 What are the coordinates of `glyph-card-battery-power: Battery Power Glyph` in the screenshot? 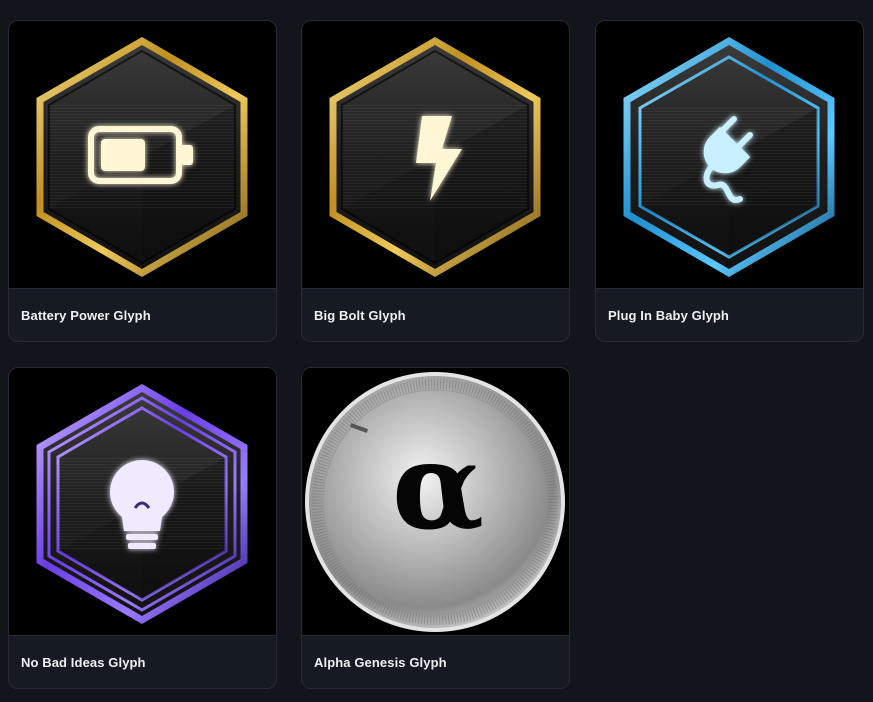 It's located at (142, 181).